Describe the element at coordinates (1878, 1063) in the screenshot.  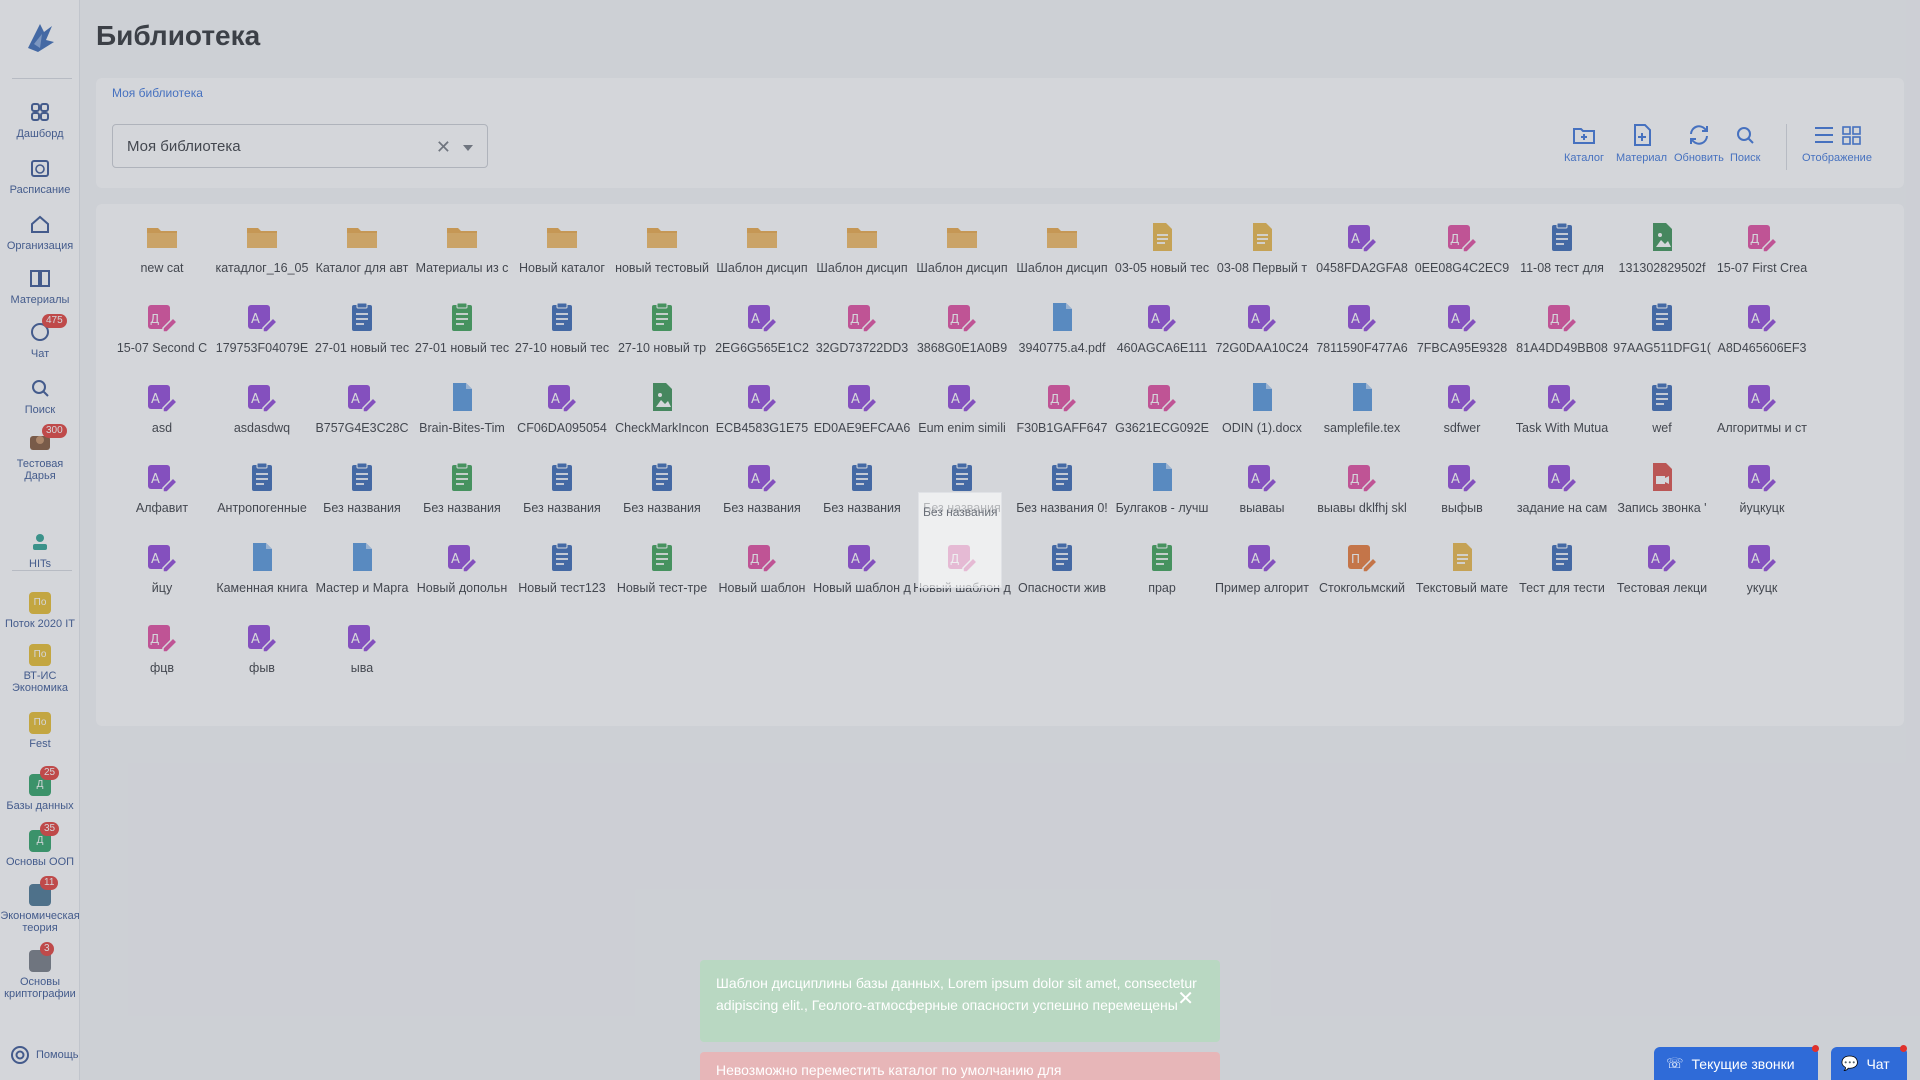
I see `chat-label: Чат` at that location.